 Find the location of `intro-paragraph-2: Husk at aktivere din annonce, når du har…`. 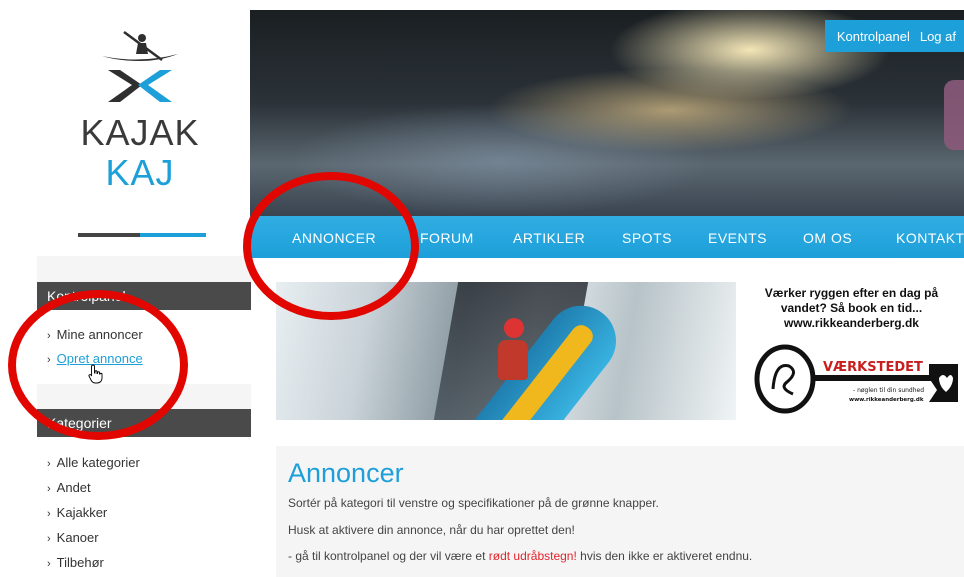

intro-paragraph-2: Husk at aktivere din annonce, når du har… is located at coordinates (431, 530).